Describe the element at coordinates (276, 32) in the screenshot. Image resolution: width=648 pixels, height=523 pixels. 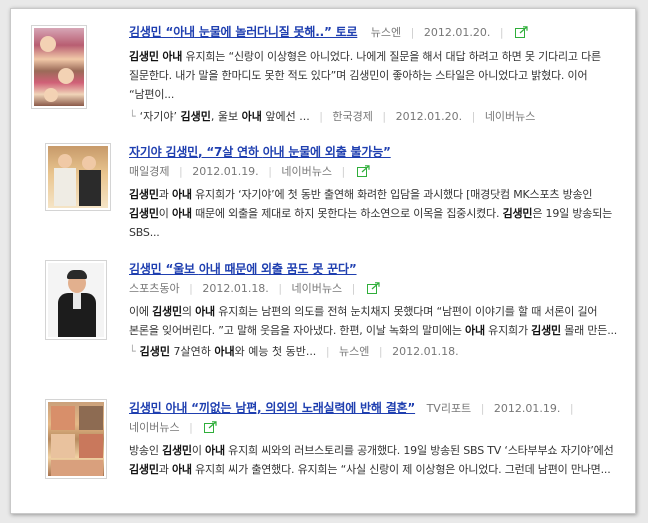
I see `text-segment: 눈물에 놀러다니질 못해..” 토로` at that location.